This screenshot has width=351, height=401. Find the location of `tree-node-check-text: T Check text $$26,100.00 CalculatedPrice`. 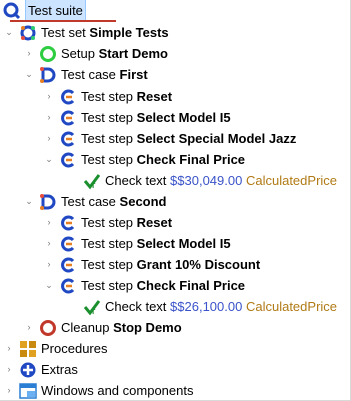

tree-node-check-text: T Check text $$26,100.00 CalculatedPrice is located at coordinates (210, 306).